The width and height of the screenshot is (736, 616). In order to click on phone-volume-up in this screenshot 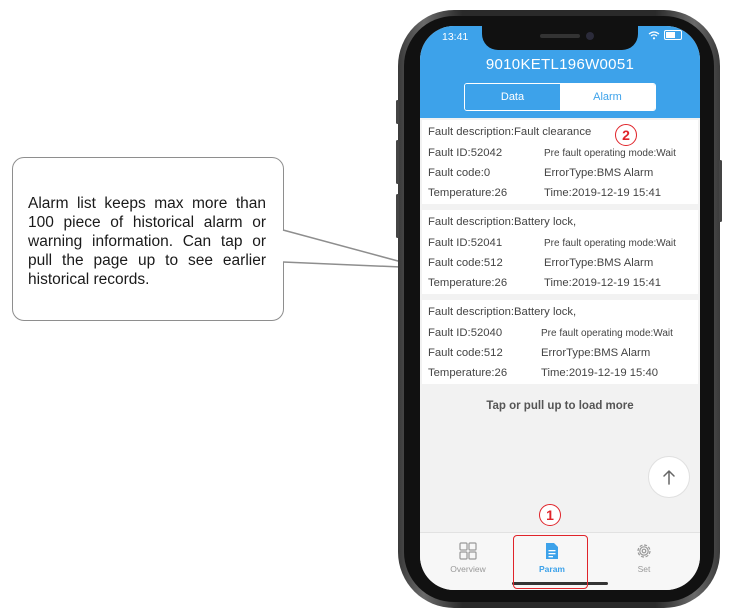, I will do `click(397, 162)`.